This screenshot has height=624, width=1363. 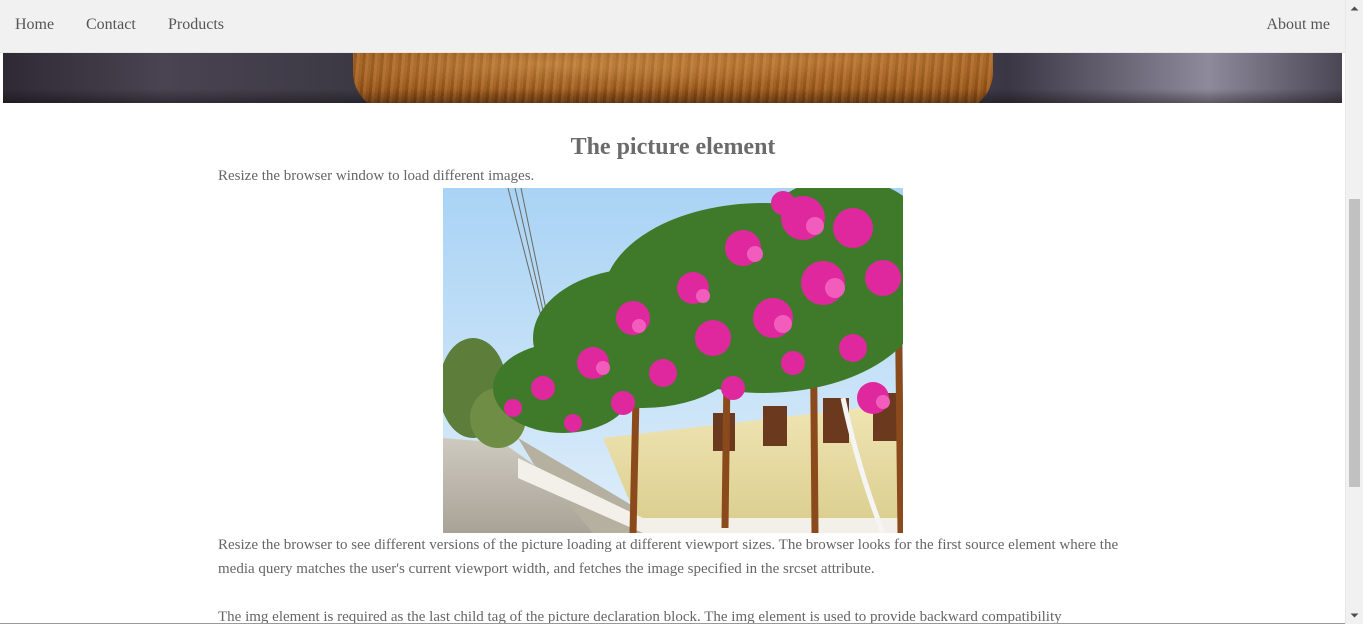 What do you see at coordinates (196, 25) in the screenshot?
I see `nav-link-products: Products` at bounding box center [196, 25].